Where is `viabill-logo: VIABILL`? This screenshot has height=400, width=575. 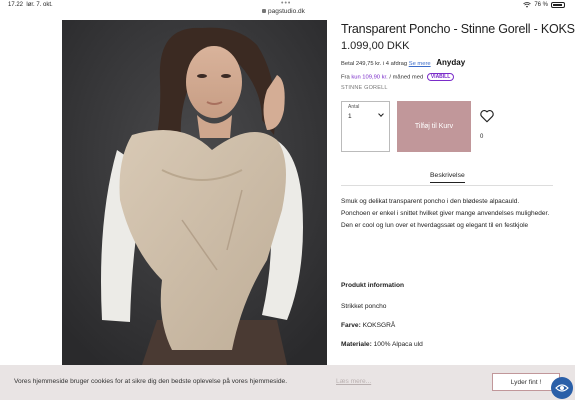 viabill-logo: VIABILL is located at coordinates (440, 77).